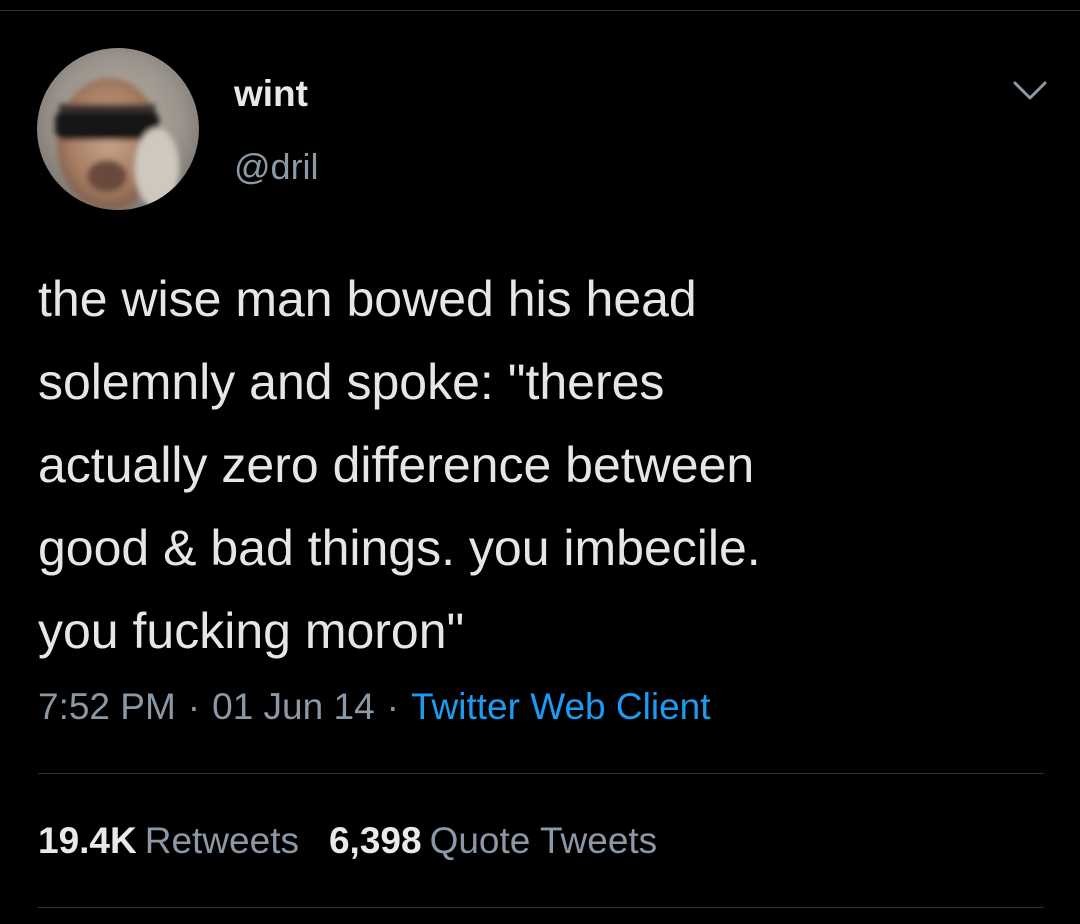  Describe the element at coordinates (107, 706) in the screenshot. I see `tweet-time: 7:52 PM` at that location.